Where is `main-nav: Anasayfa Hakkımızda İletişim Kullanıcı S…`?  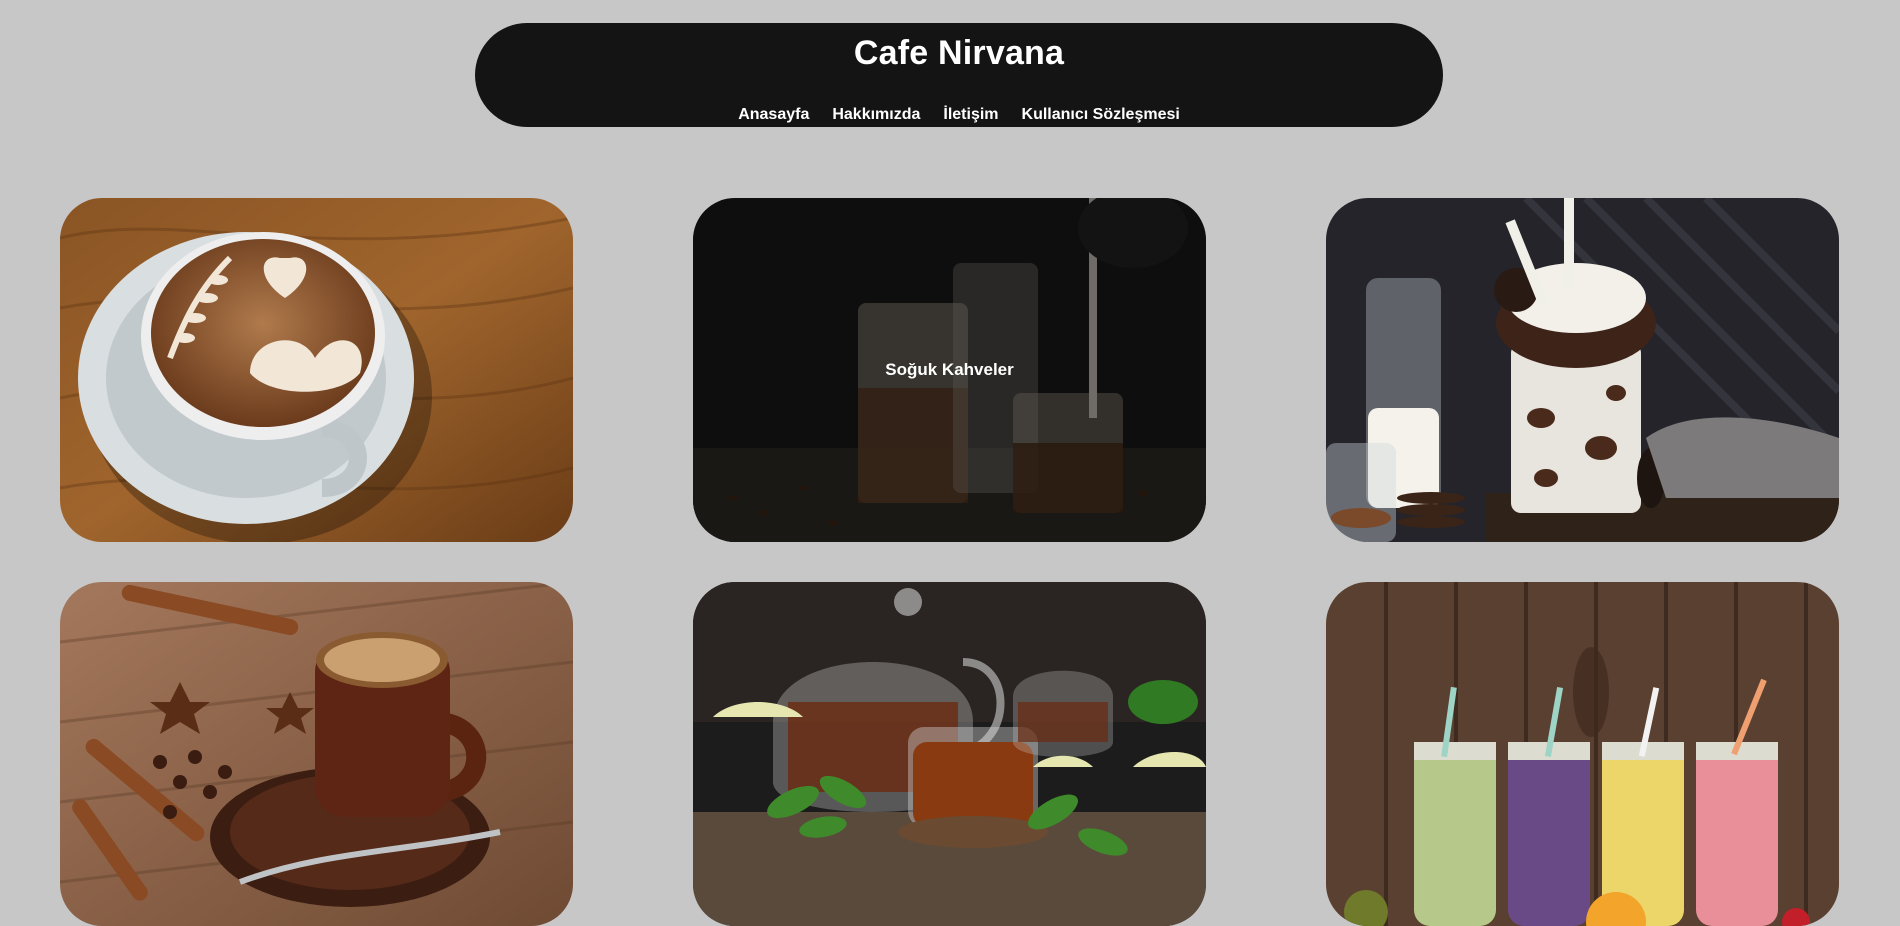
main-nav: Anasayfa Hakkımızda İletişim Kullanıcı S… is located at coordinates (959, 115).